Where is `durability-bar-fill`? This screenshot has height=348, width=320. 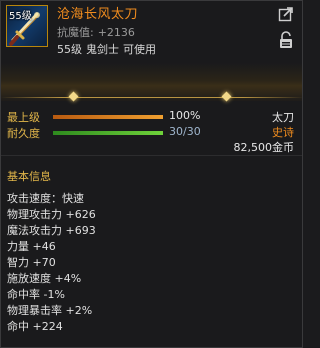 durability-bar-fill is located at coordinates (108, 133).